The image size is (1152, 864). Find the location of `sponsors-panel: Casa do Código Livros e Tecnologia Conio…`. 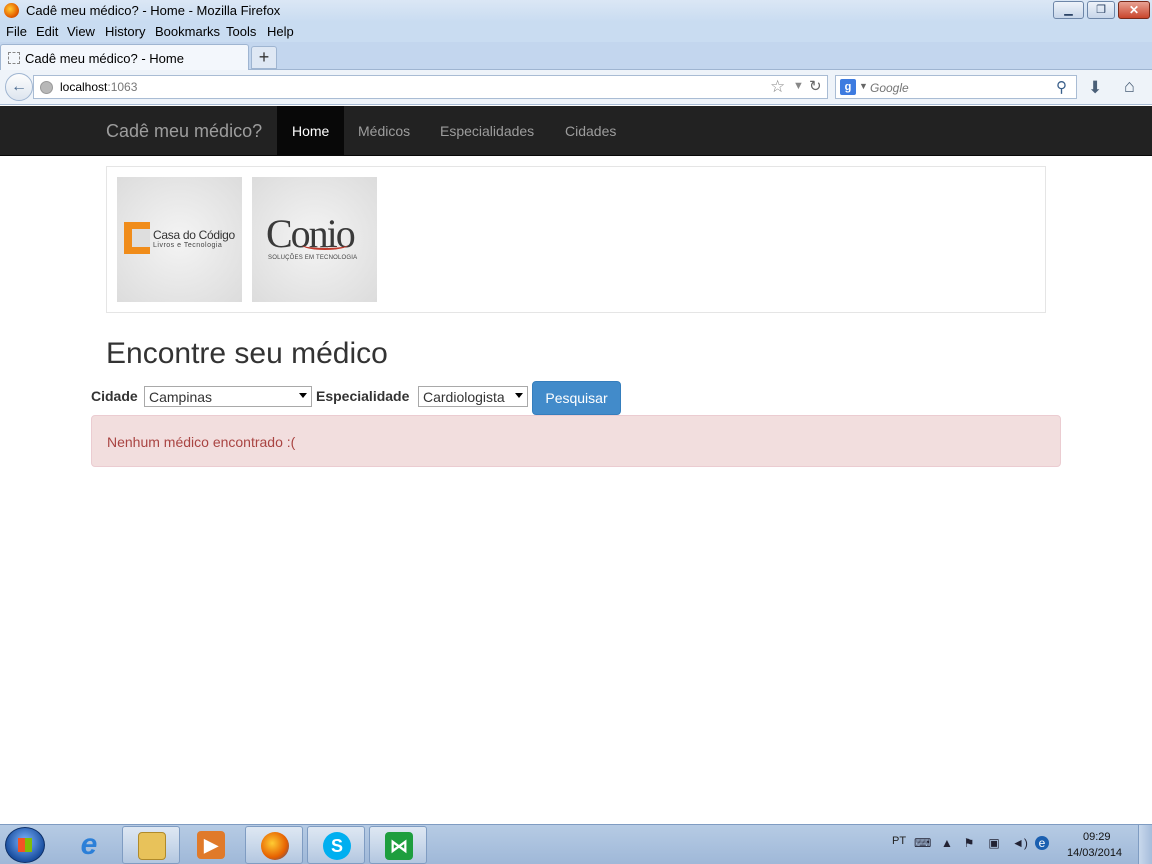

sponsors-panel: Casa do Código Livros e Tecnologia Conio… is located at coordinates (576, 239).